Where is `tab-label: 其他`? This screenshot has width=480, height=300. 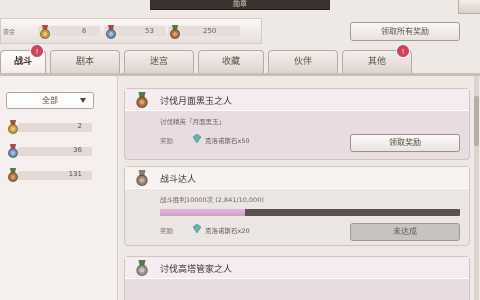
tab-label: 其他 is located at coordinates (376, 62).